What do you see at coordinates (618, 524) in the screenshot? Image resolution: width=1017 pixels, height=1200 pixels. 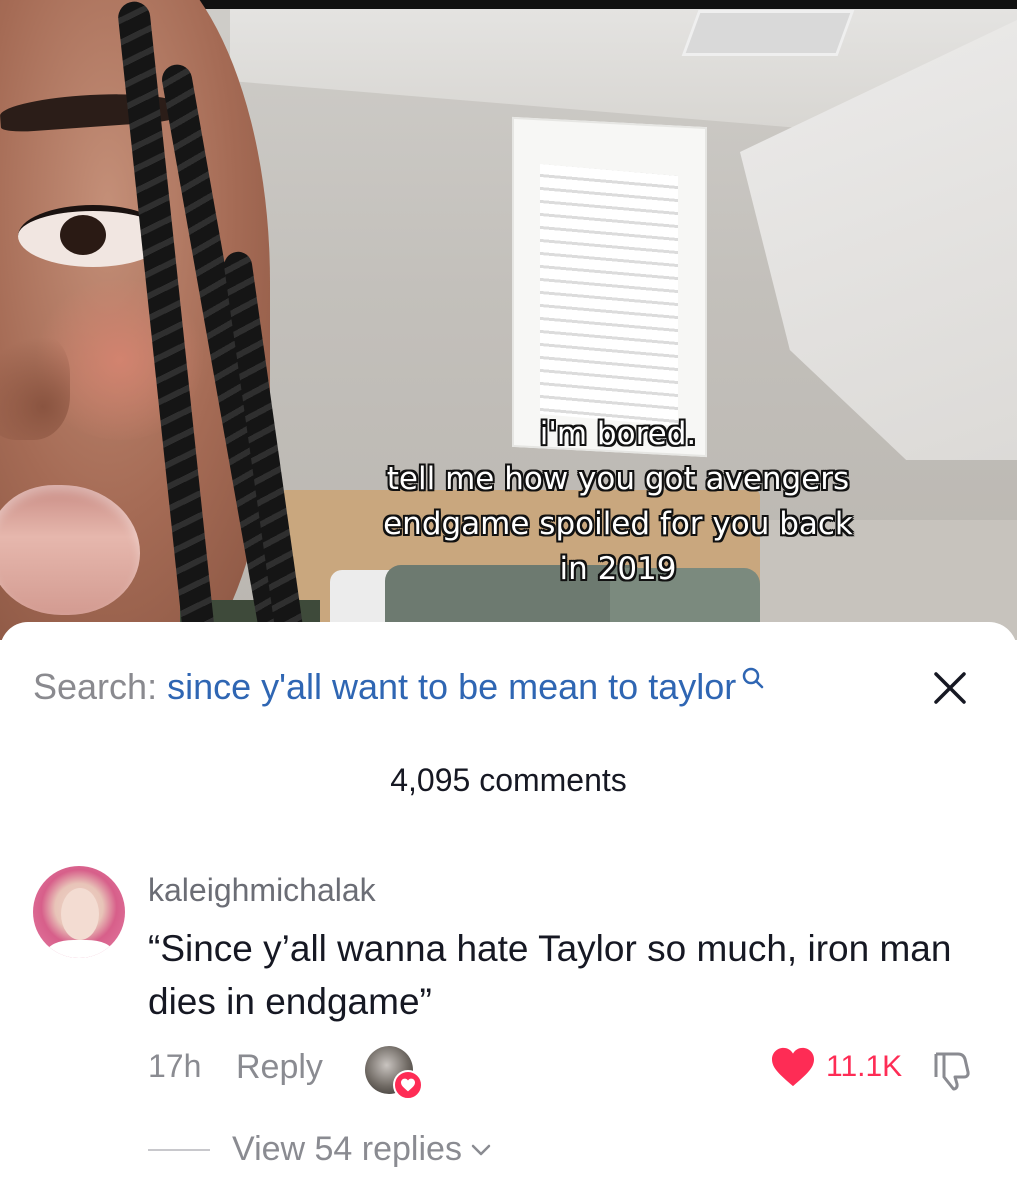 I see `caption-line: endgame spoiled for you back` at bounding box center [618, 524].